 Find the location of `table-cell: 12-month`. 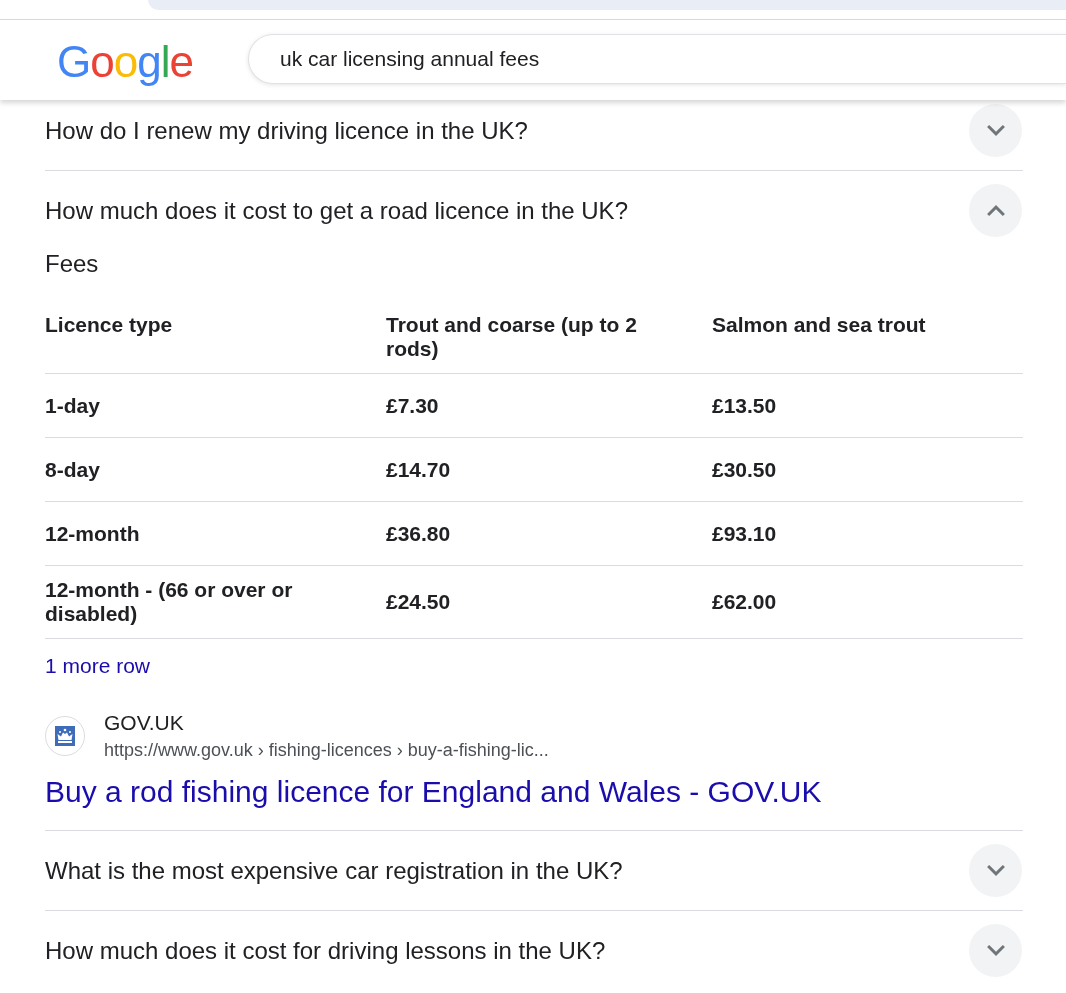

table-cell: 12-month is located at coordinates (215, 533).